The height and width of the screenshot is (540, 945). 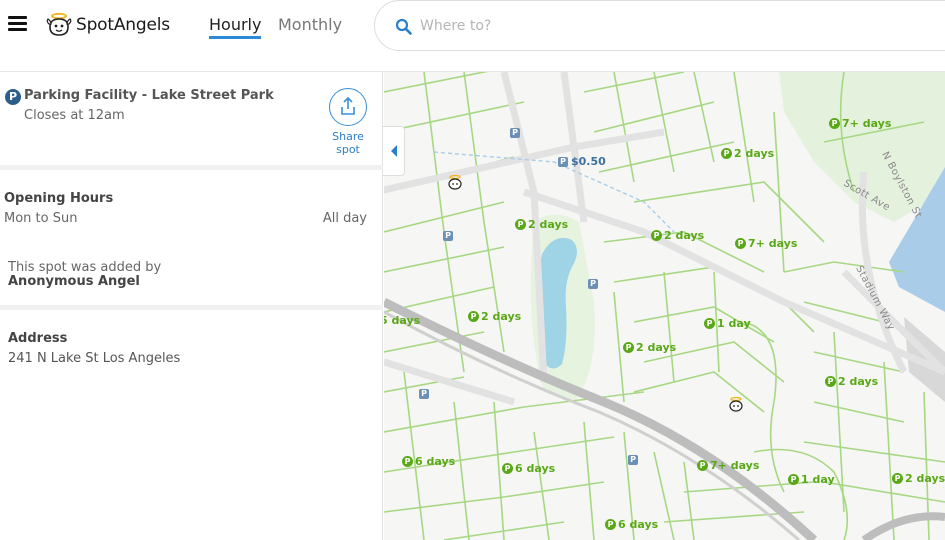 What do you see at coordinates (402, 320) in the screenshot?
I see `free-parking-pin: 5 days` at bounding box center [402, 320].